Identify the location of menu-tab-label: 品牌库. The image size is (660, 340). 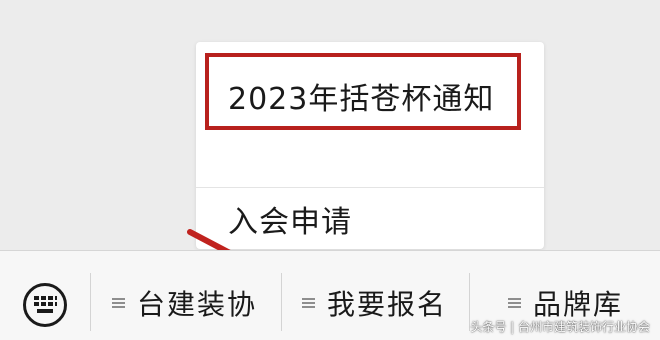
(578, 304).